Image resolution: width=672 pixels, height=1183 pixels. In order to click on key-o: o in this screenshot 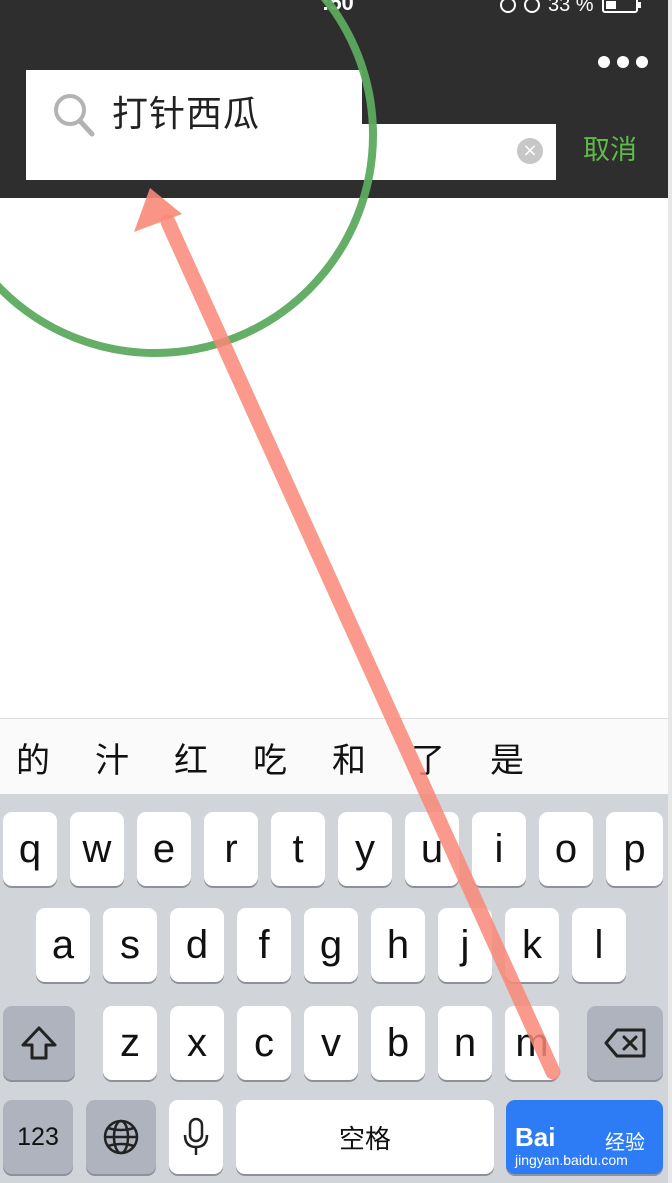, I will do `click(566, 849)`.